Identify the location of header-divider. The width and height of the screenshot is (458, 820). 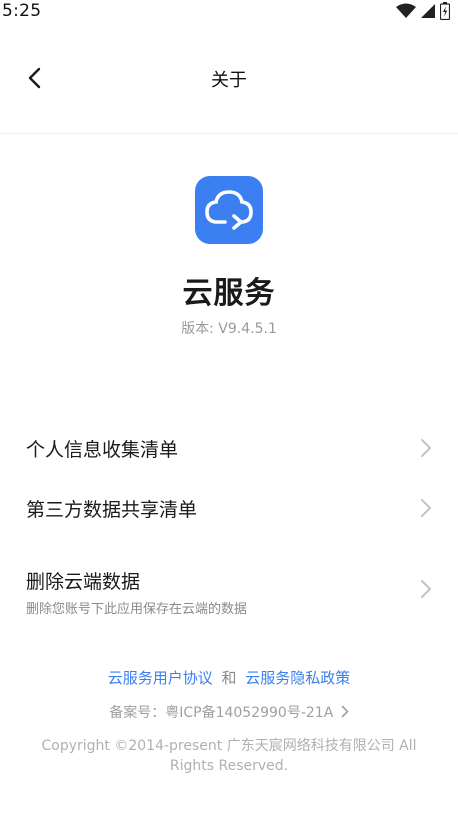
(229, 133).